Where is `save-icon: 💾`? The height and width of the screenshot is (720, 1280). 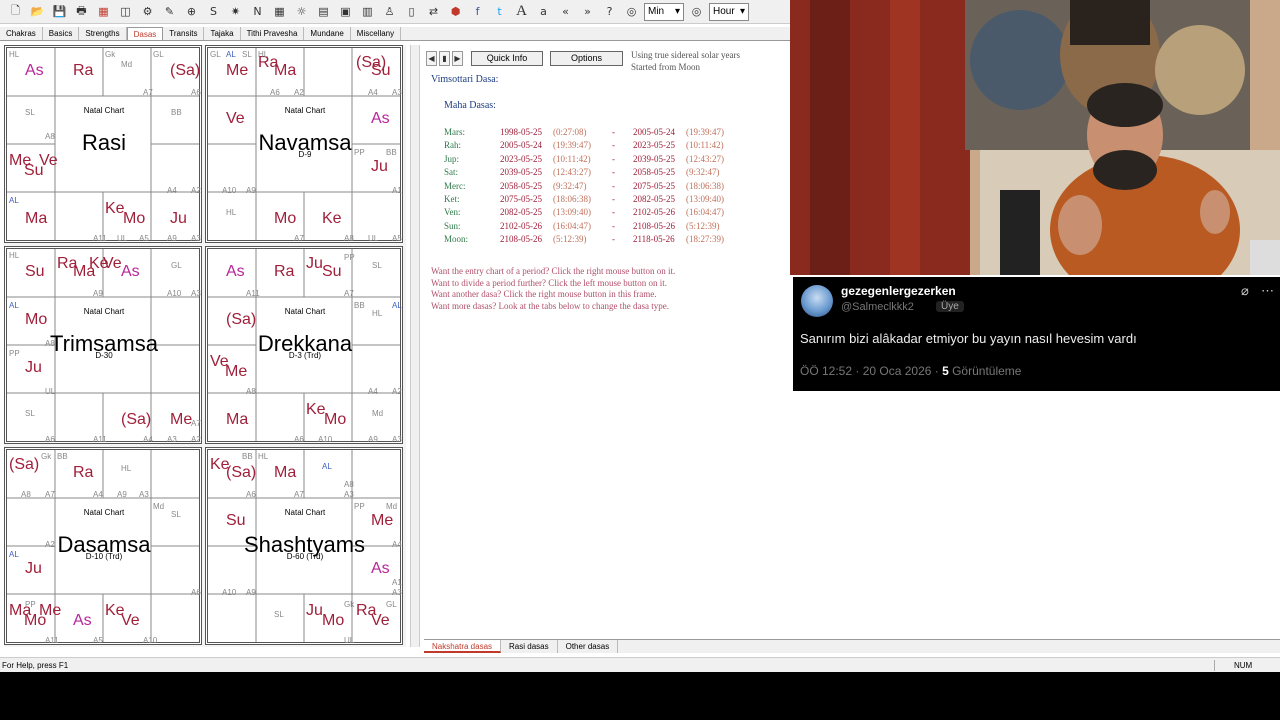 save-icon: 💾 is located at coordinates (59, 11).